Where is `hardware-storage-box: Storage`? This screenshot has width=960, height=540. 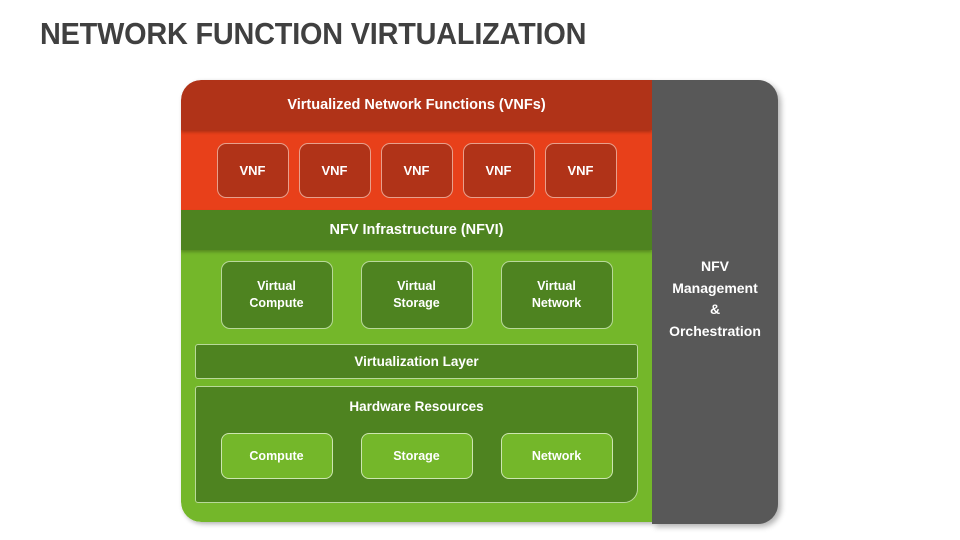 hardware-storage-box: Storage is located at coordinates (416, 456).